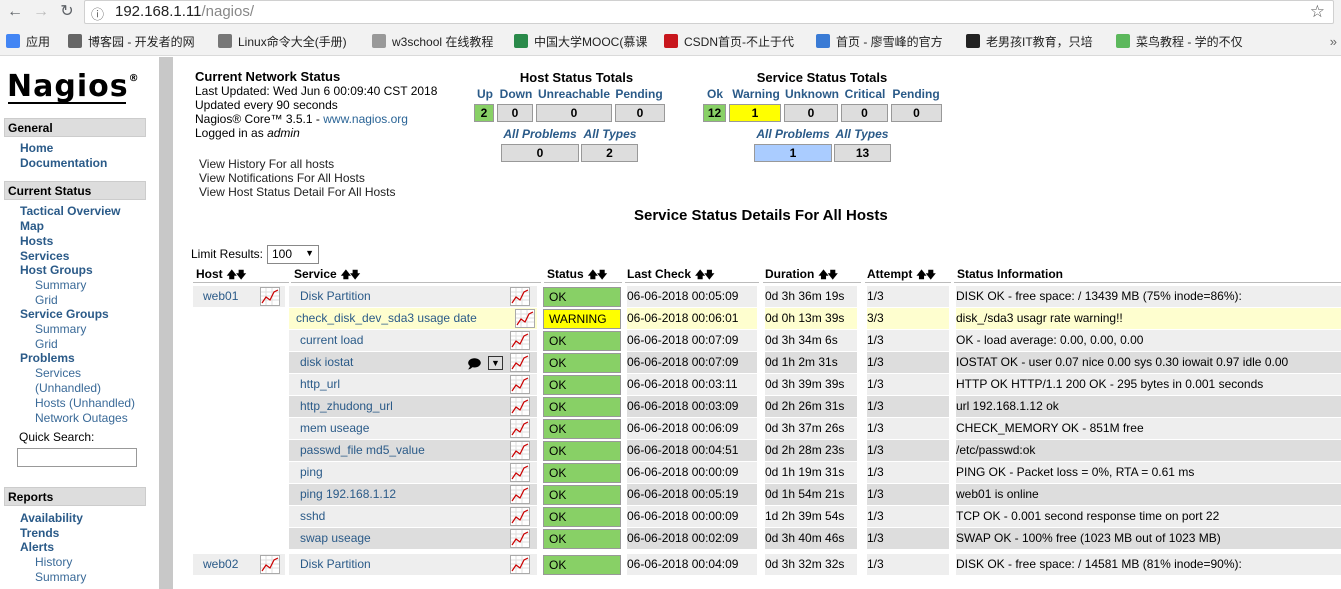  What do you see at coordinates (63, 163) in the screenshot?
I see `nav-documentation: Documentation` at bounding box center [63, 163].